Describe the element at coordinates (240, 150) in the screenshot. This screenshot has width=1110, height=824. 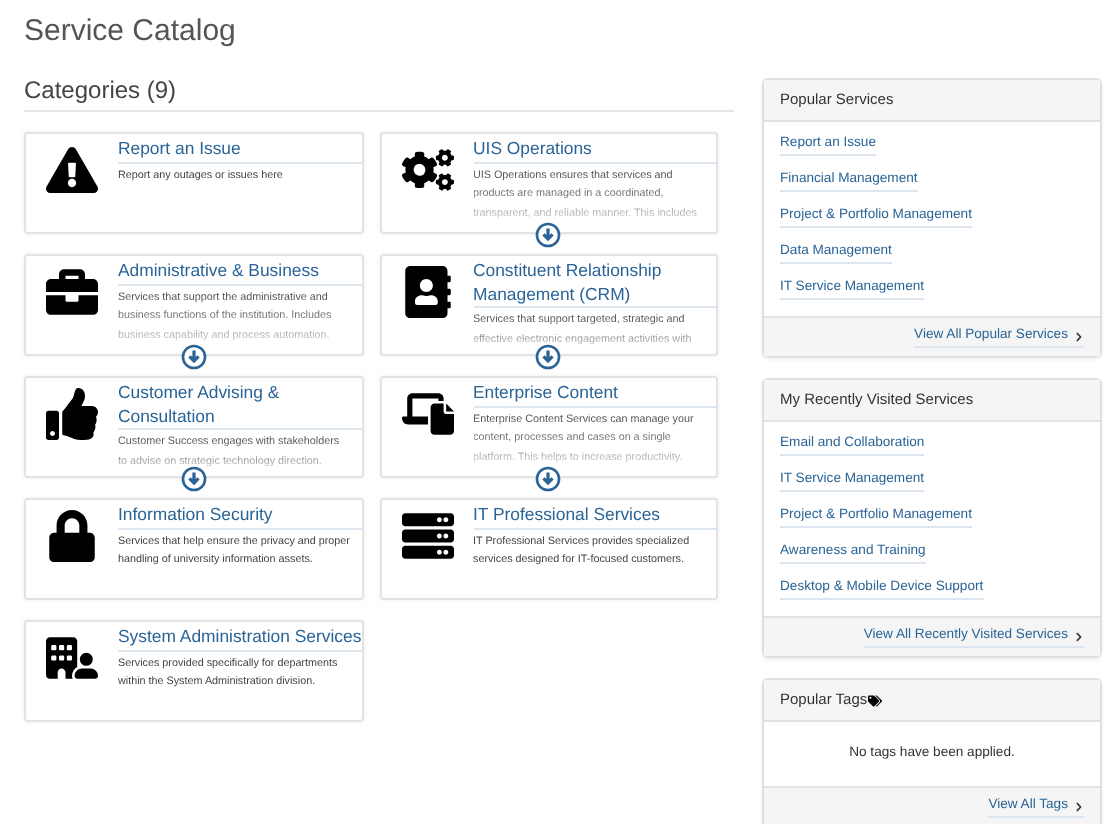
I see `category-link: Report an Issue` at that location.